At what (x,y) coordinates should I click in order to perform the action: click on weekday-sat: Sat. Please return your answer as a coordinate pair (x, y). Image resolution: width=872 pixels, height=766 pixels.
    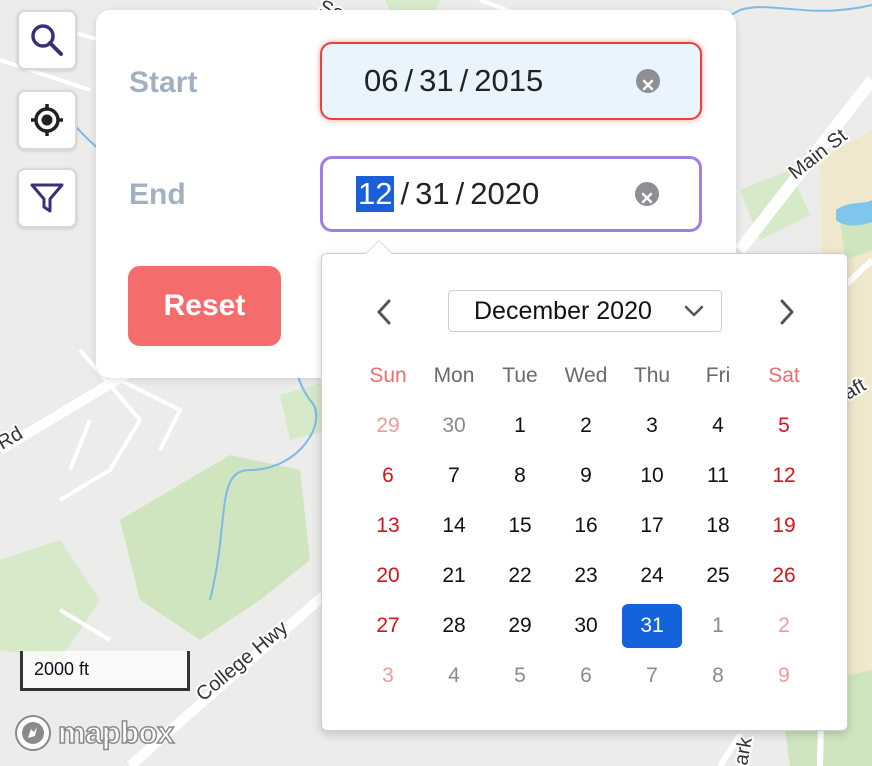
    Looking at the image, I should click on (784, 375).